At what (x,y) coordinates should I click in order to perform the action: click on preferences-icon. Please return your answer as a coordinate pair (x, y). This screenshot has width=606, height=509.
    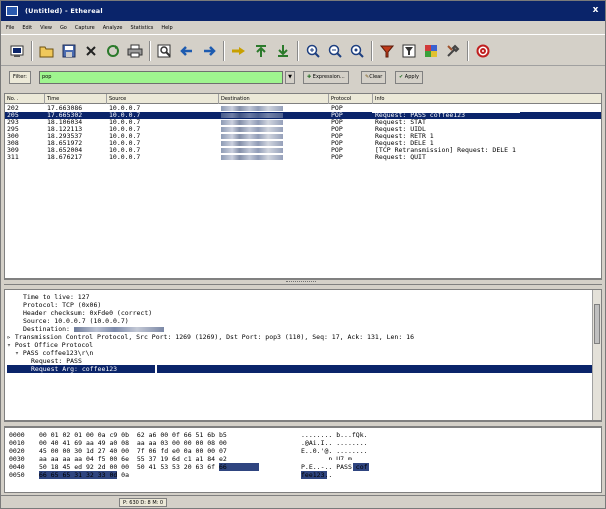
    Looking at the image, I should click on (453, 51).